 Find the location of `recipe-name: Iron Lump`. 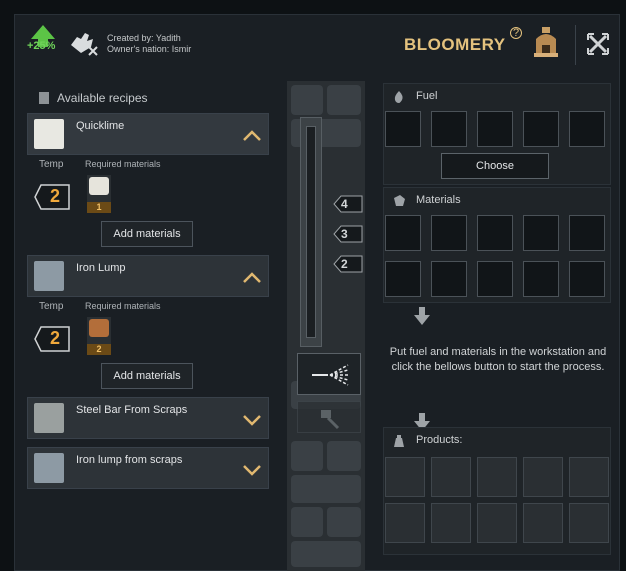

recipe-name: Iron Lump is located at coordinates (101, 268).